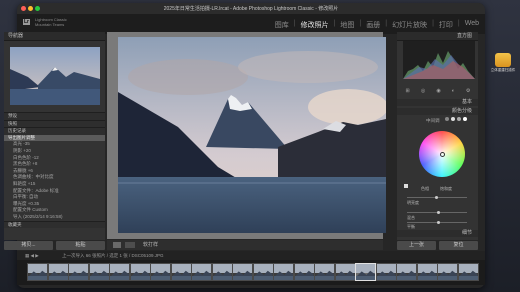 The width and height of the screenshot is (520, 292). I want to click on midtones-icon, so click(459, 119).